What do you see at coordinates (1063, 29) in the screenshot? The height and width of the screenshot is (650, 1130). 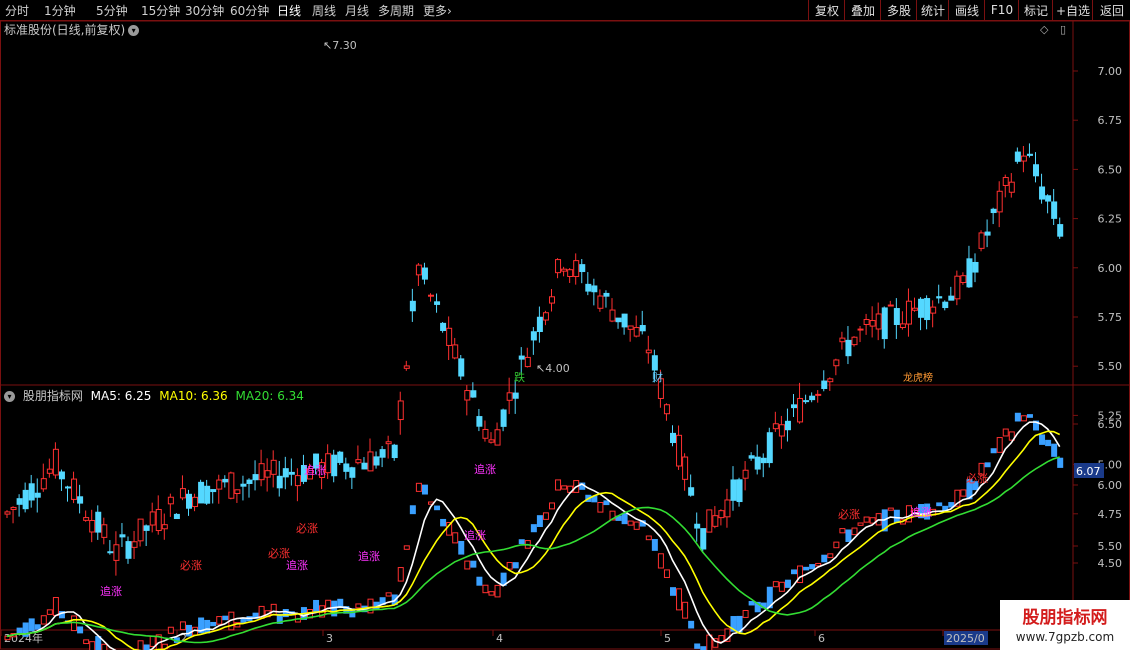 I see `panel-toggle-icon: ▯` at bounding box center [1063, 29].